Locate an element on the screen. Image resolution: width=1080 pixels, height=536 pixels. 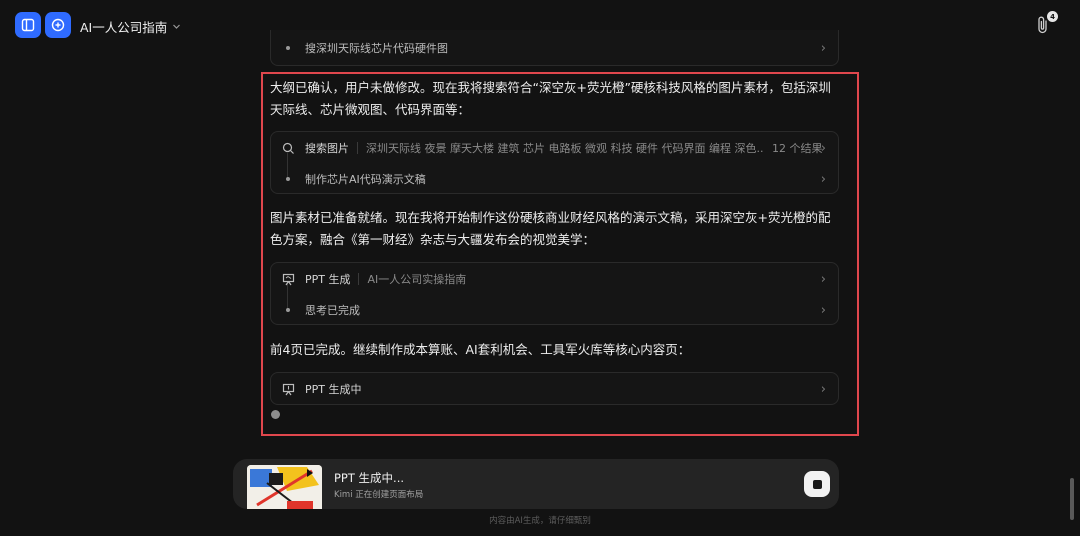
slide-thumbnail is located at coordinates (284, 487).